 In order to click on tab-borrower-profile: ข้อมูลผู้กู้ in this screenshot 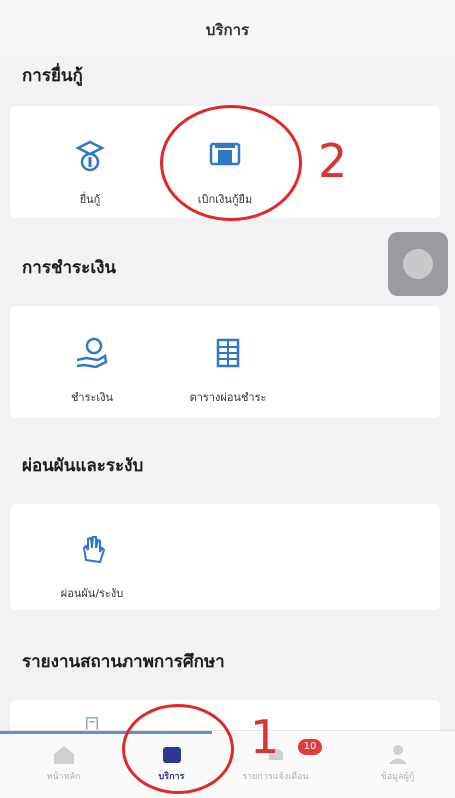, I will do `click(397, 764)`.